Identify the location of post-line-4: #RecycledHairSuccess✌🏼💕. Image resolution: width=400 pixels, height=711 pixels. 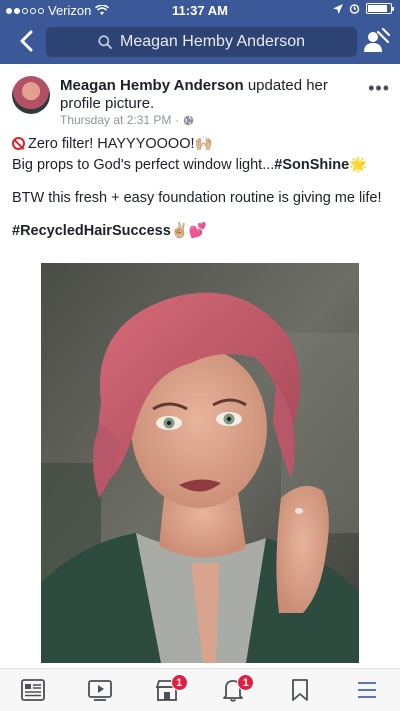
(200, 231).